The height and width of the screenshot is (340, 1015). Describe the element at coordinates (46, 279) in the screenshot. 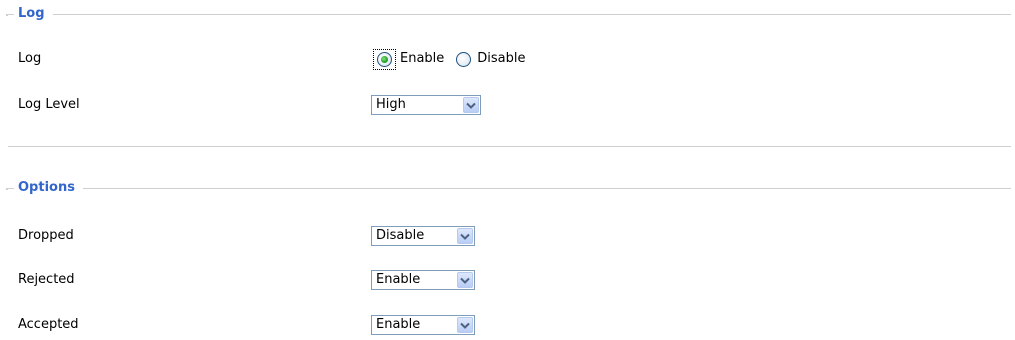

I see `rejected-label: Rejected` at that location.